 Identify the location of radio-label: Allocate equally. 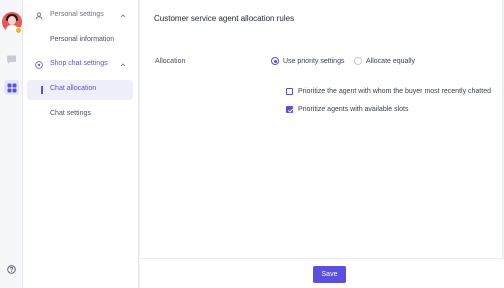
(391, 61).